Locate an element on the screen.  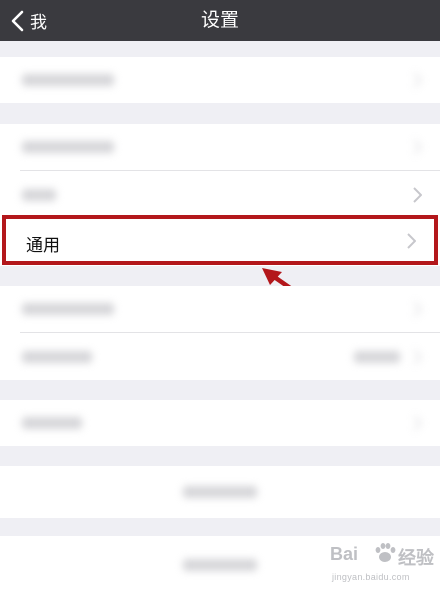
page-title: 设置 is located at coordinates (219, 20).